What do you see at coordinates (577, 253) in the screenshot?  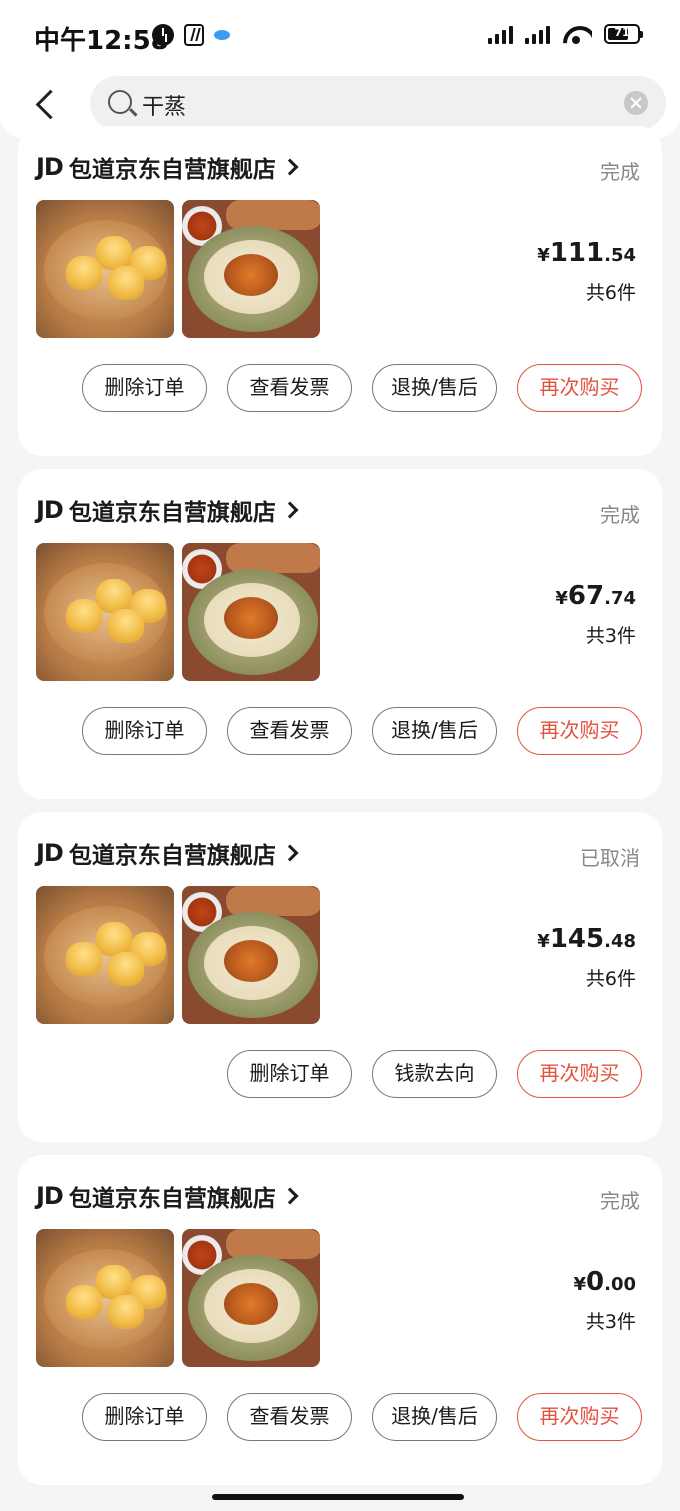 I see `price-integer: 111` at bounding box center [577, 253].